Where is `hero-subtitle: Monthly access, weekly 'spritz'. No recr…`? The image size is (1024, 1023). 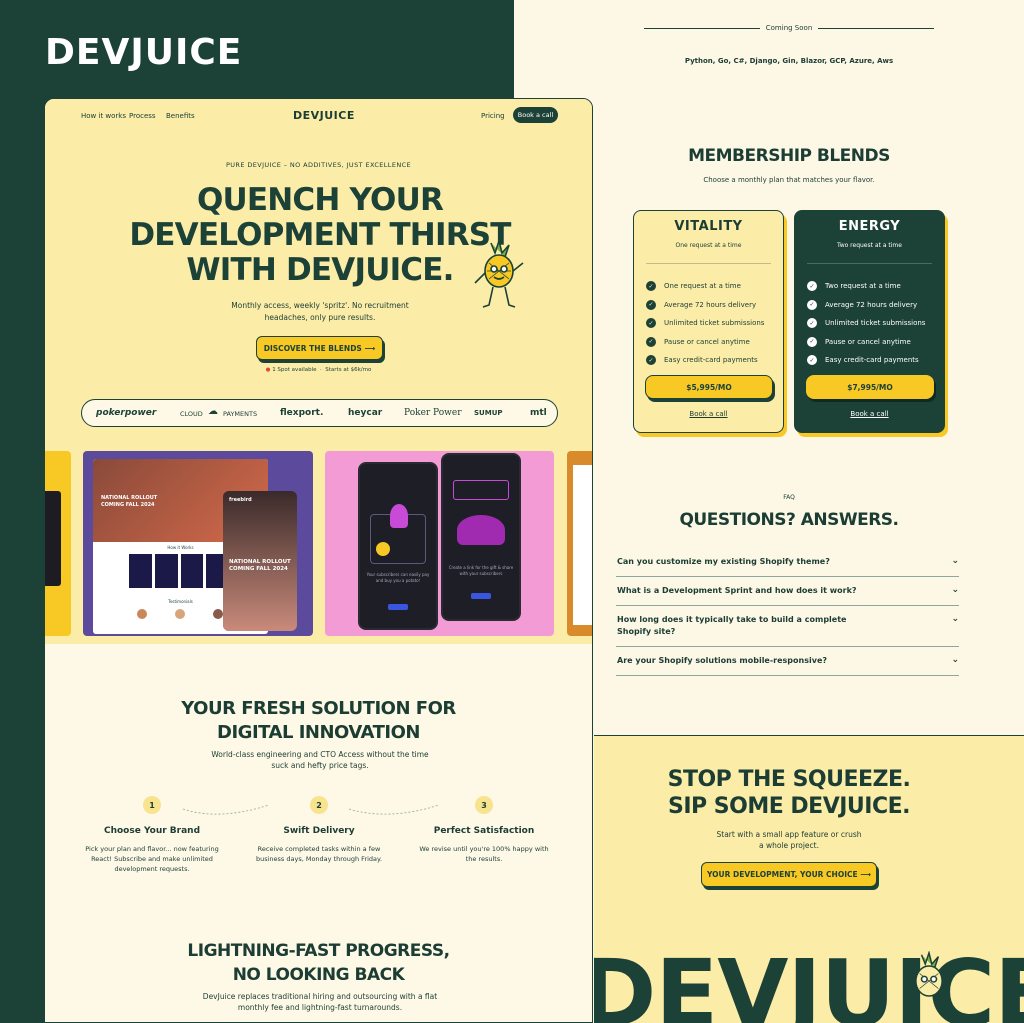
hero-subtitle: Monthly access, weekly 'spritz'. No recr… is located at coordinates (320, 311).